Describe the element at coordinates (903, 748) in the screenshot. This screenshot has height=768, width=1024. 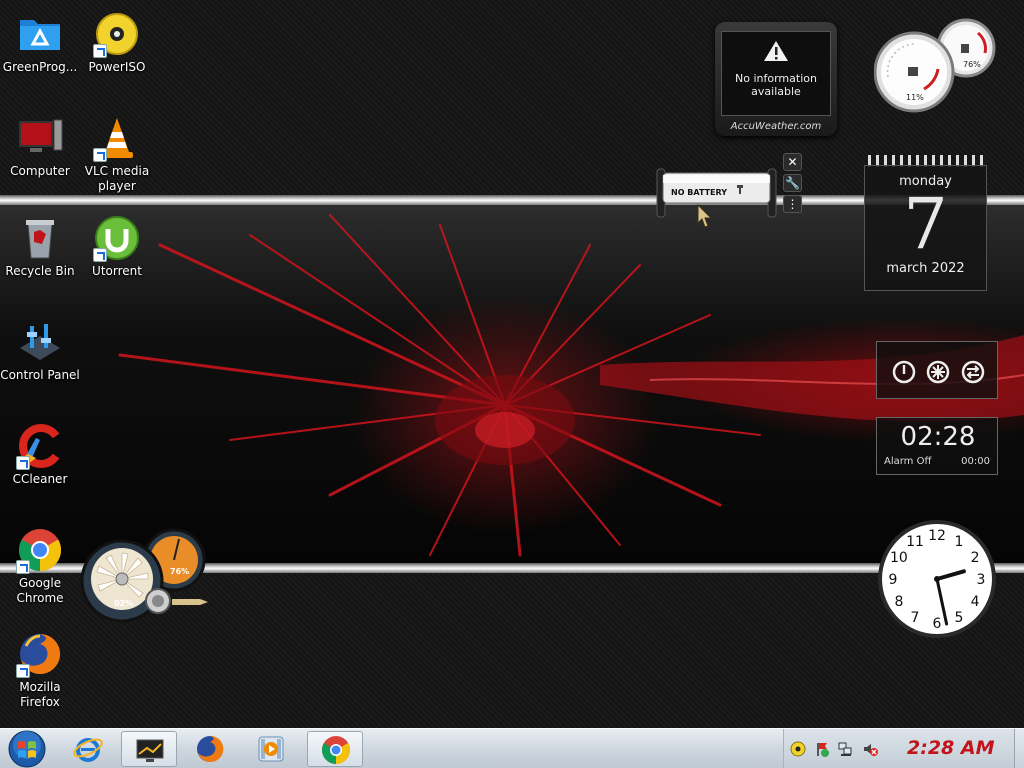
I see `system-tray: 2:28 AM` at that location.